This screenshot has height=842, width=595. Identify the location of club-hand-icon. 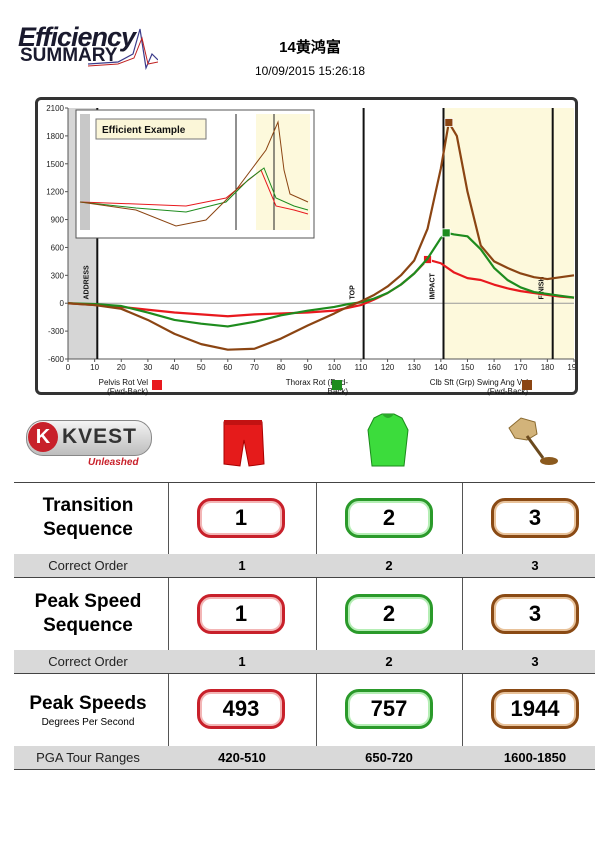
(533, 443).